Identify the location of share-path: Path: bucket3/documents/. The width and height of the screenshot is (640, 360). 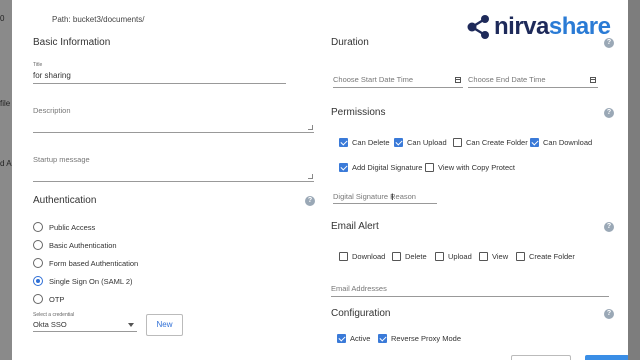
(98, 19).